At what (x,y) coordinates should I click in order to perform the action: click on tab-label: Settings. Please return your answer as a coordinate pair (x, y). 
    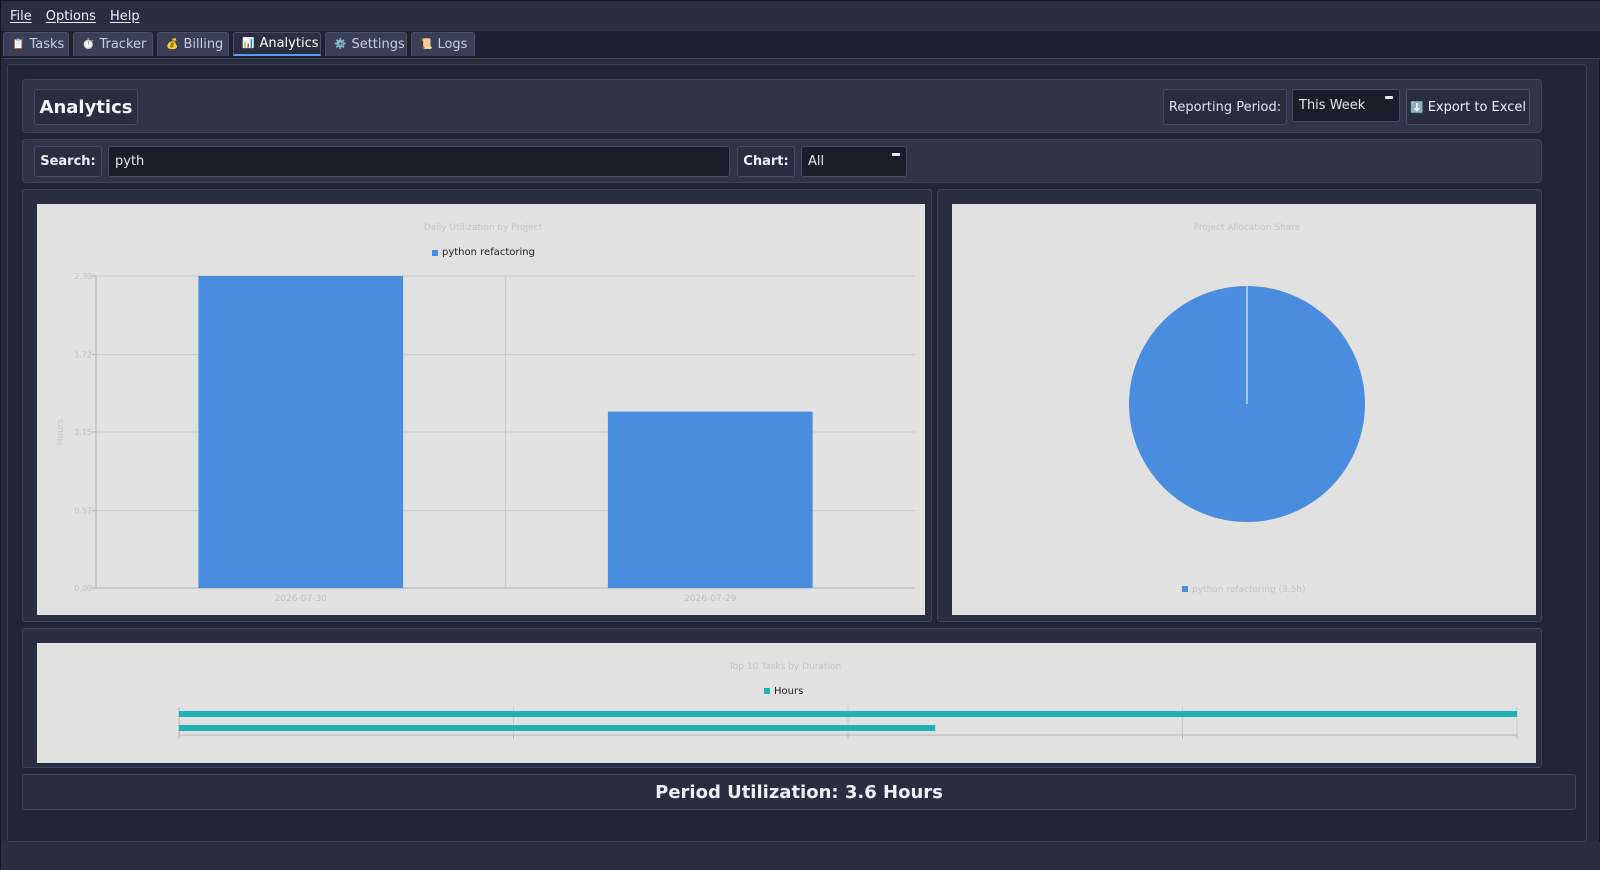
    Looking at the image, I should click on (378, 44).